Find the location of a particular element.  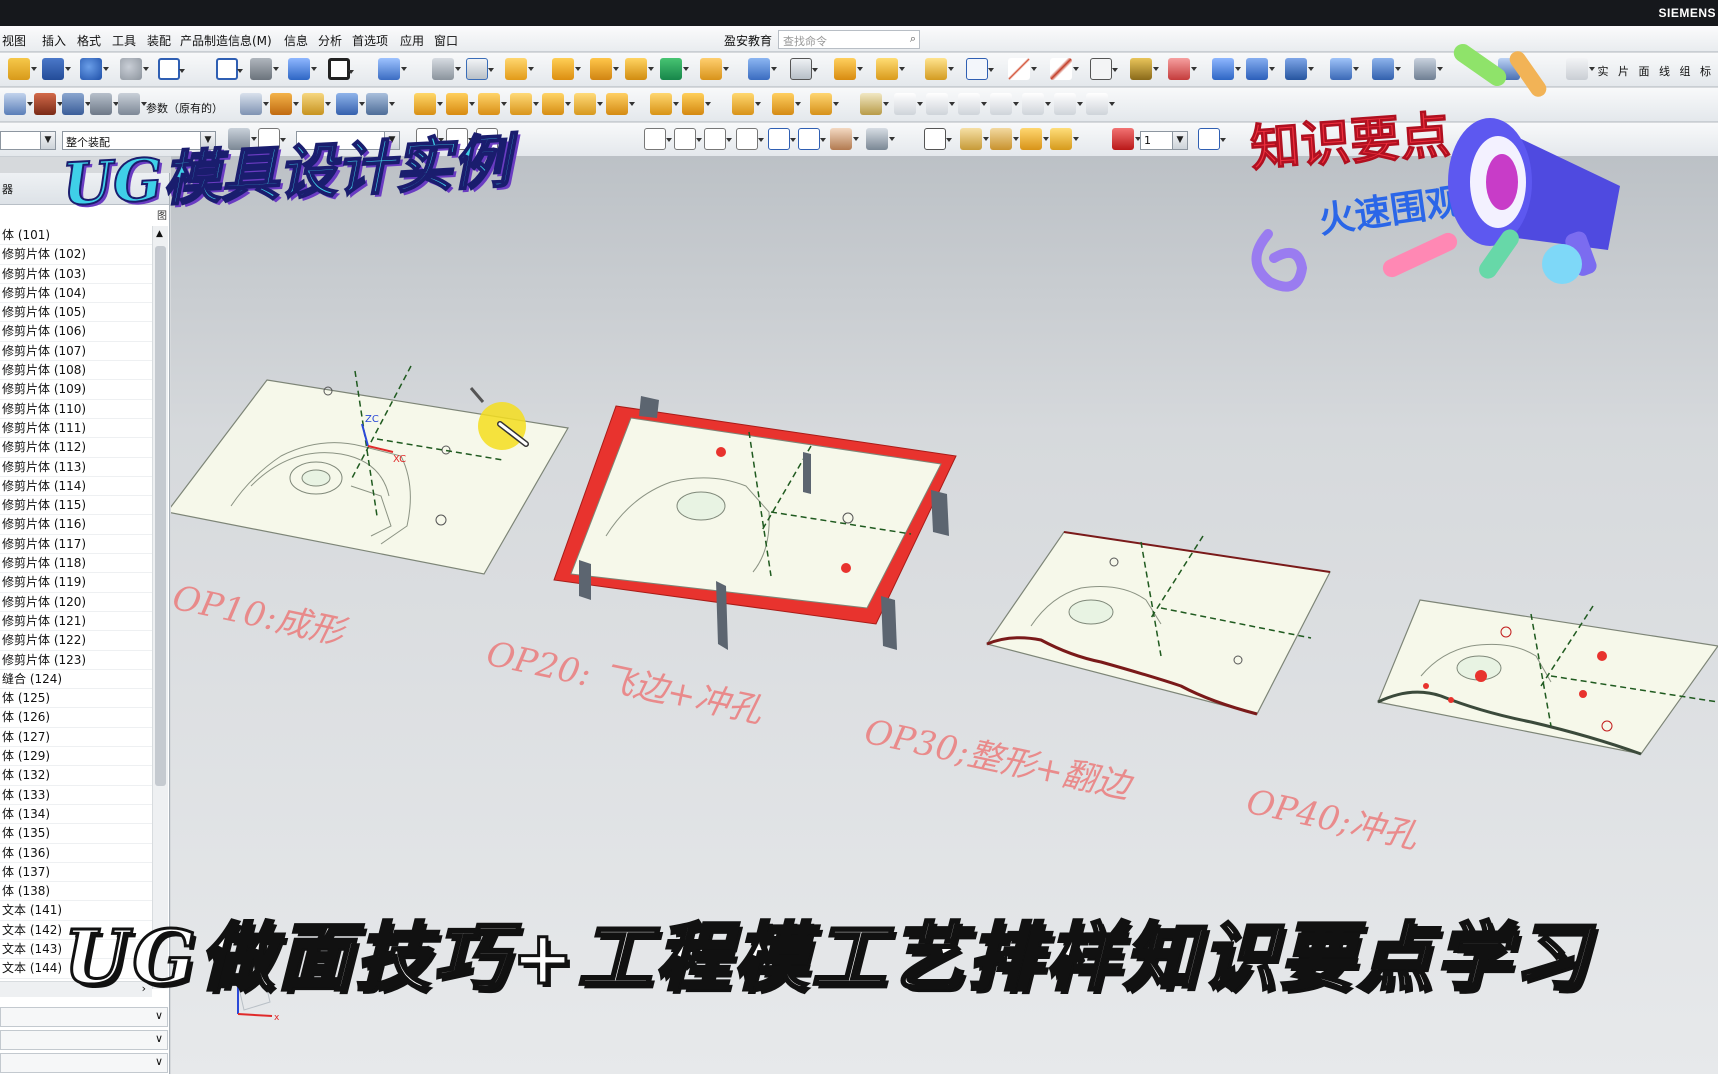

navigator-item: 体 (101) is located at coordinates (76, 236).